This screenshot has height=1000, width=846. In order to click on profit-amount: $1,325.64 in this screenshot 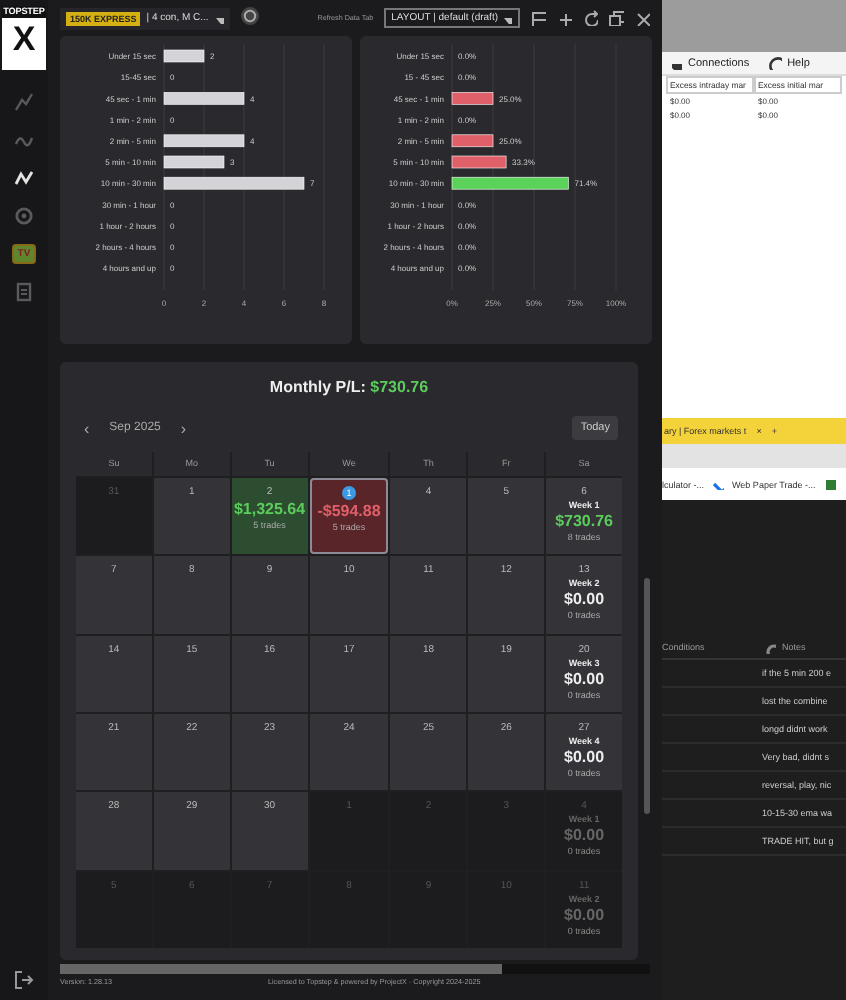, I will do `click(269, 509)`.